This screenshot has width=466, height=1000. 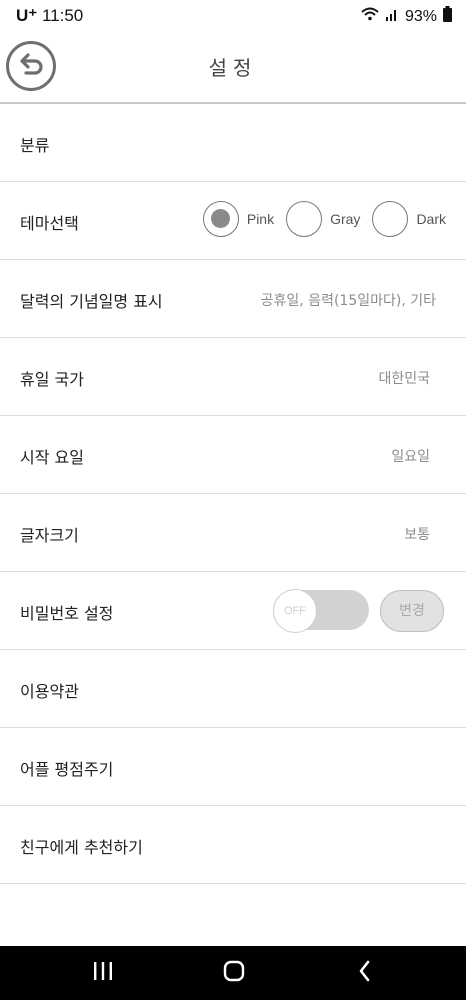 I want to click on holiday-country-label: 휴일 국가, so click(x=52, y=379).